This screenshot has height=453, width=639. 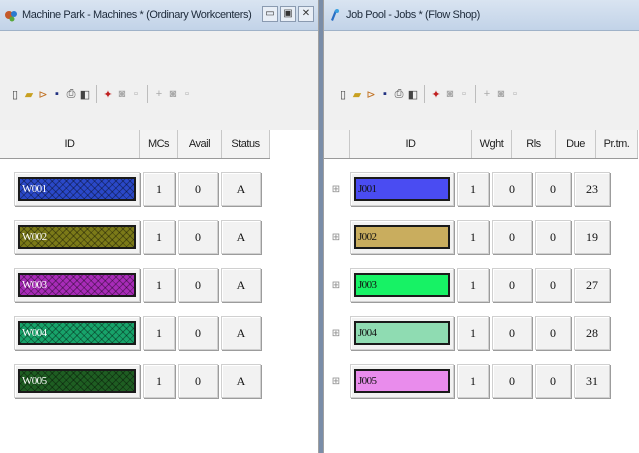 I want to click on job-id-cell: J003, so click(x=402, y=285).